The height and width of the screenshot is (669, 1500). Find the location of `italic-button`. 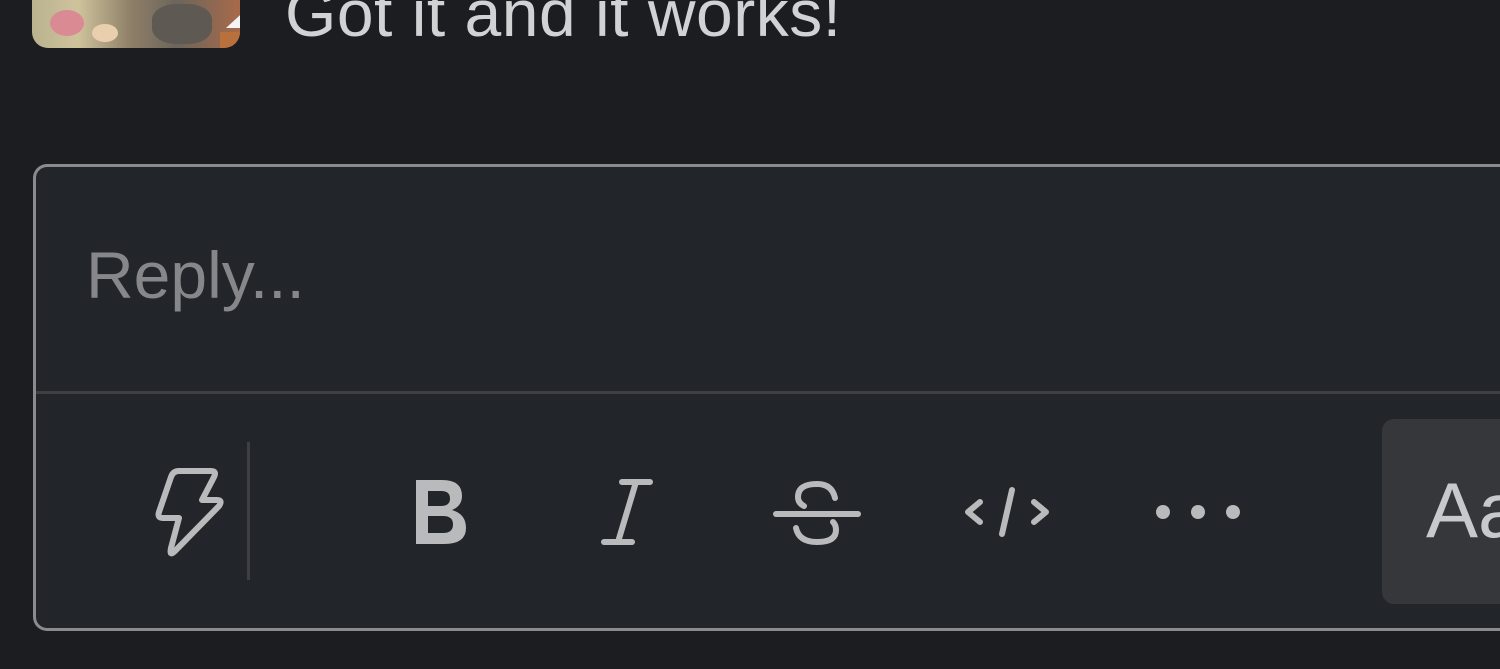

italic-button is located at coordinates (626, 512).